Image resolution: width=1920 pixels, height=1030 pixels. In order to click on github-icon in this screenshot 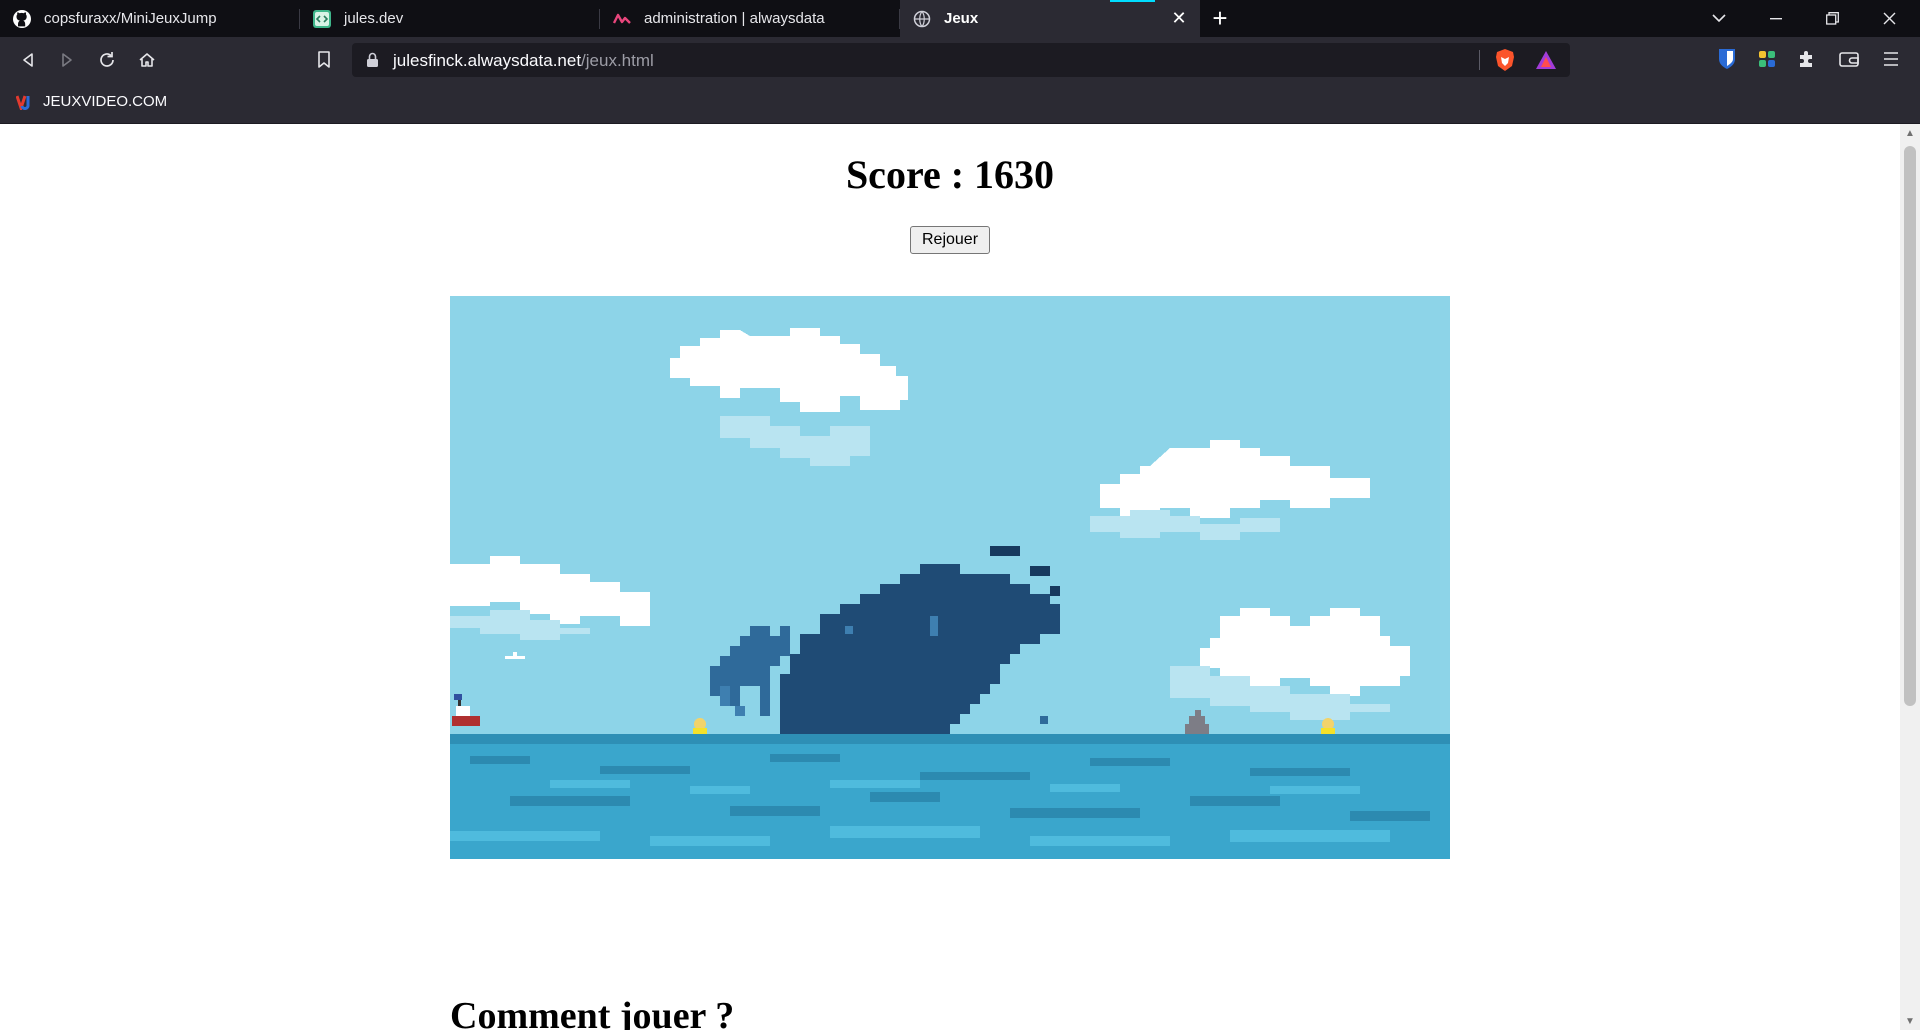, I will do `click(22, 19)`.